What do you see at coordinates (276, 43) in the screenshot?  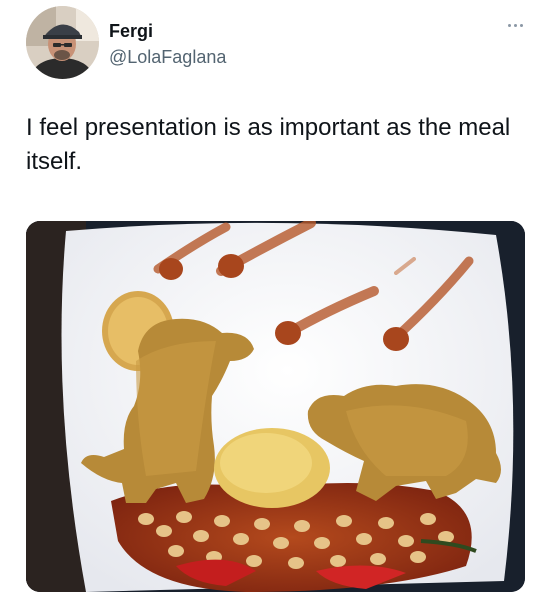 I see `tweet-header: Fergi @LolaFaglana` at bounding box center [276, 43].